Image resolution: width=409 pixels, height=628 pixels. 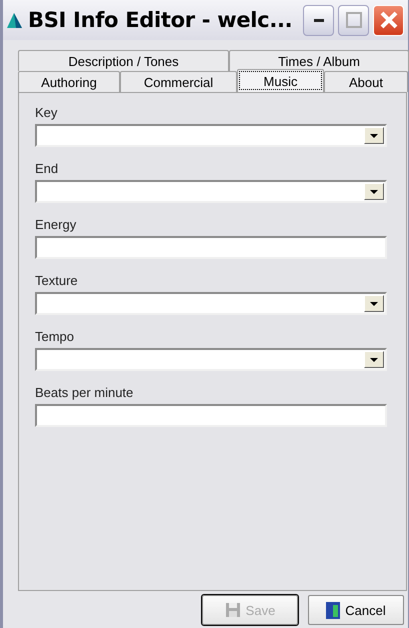 I want to click on field-label: Energy, so click(x=56, y=225).